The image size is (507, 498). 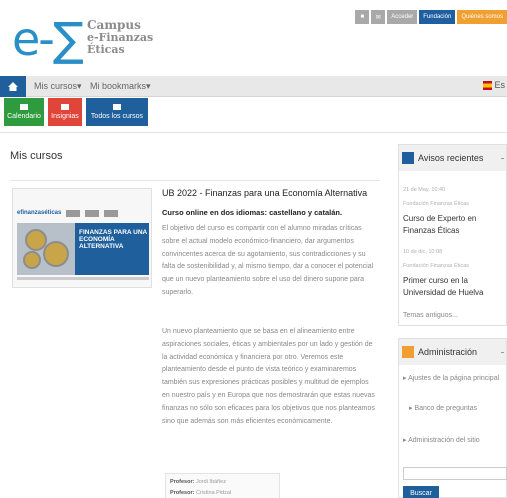 What do you see at coordinates (117, 107) in the screenshot?
I see `courses-icon` at bounding box center [117, 107].